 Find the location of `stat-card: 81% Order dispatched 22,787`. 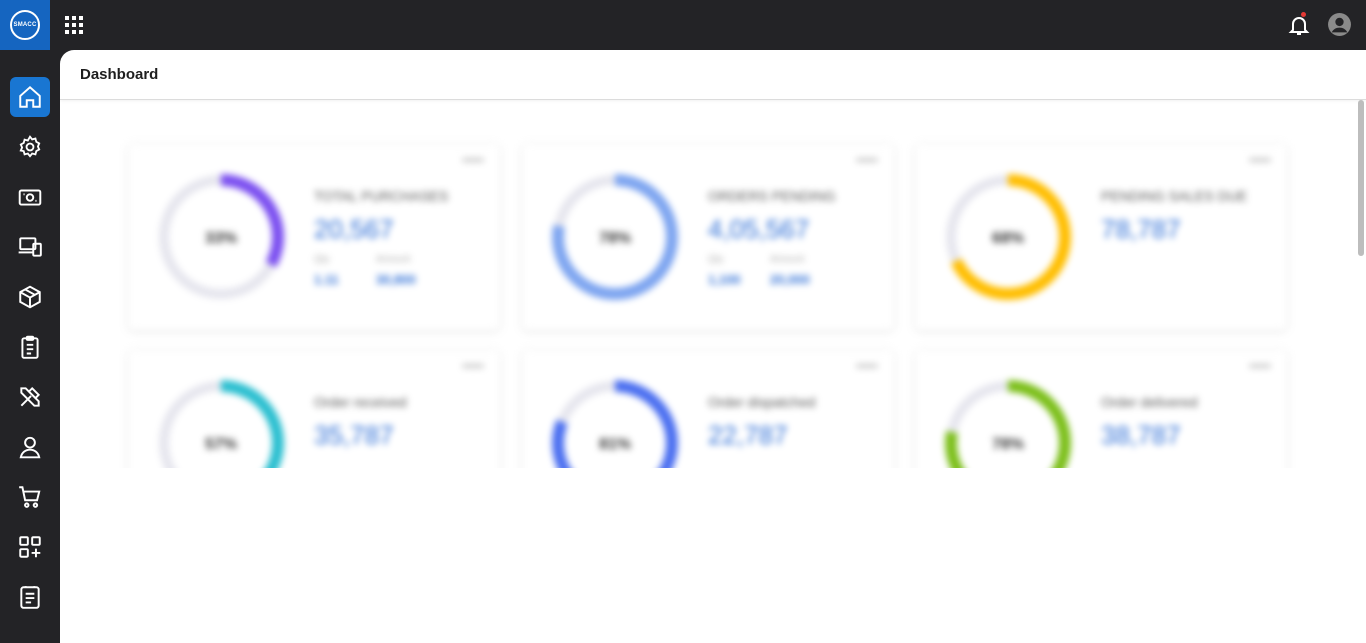

stat-card: 81% Order dispatched 22,787 is located at coordinates (708, 409).